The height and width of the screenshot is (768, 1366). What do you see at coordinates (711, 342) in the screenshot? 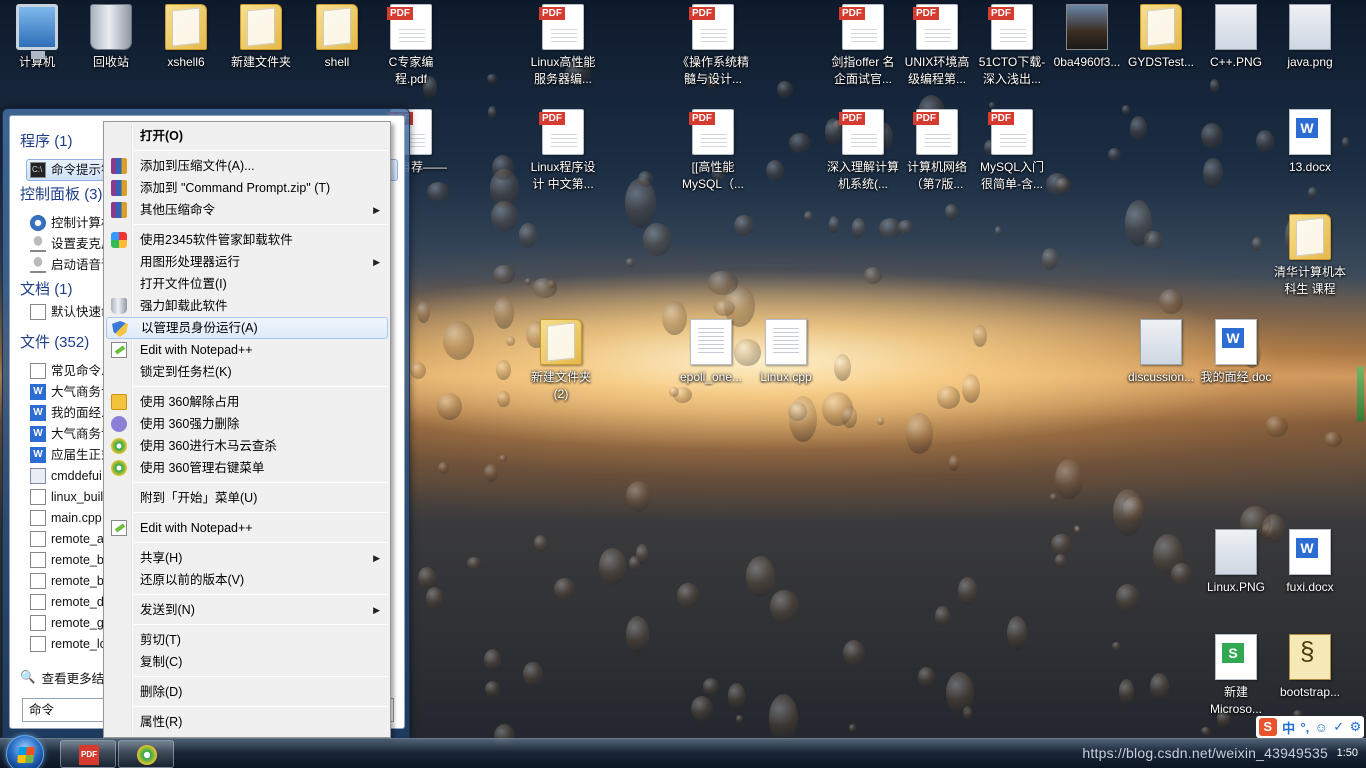
I see `doc-icon` at bounding box center [711, 342].